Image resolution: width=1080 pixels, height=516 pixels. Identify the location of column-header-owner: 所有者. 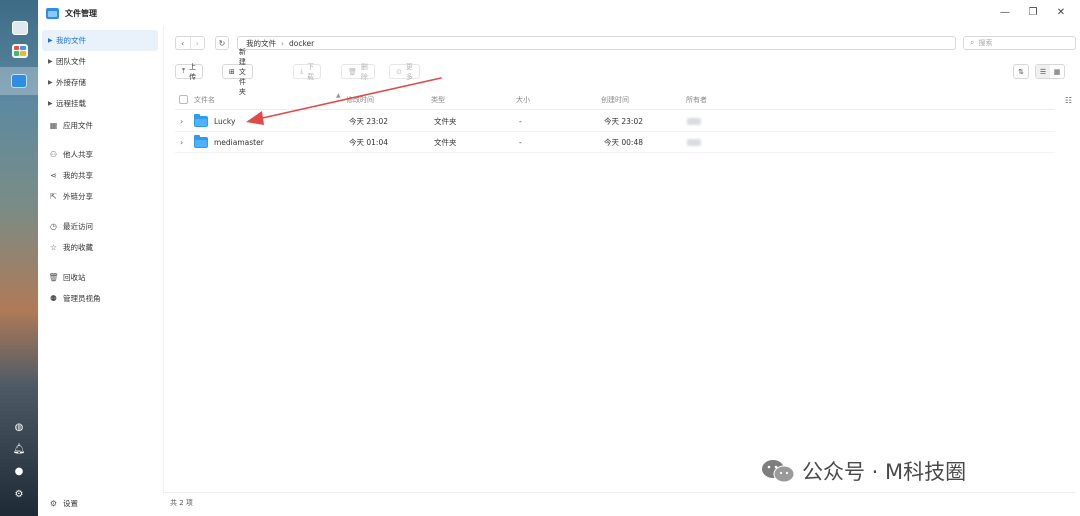
(696, 99).